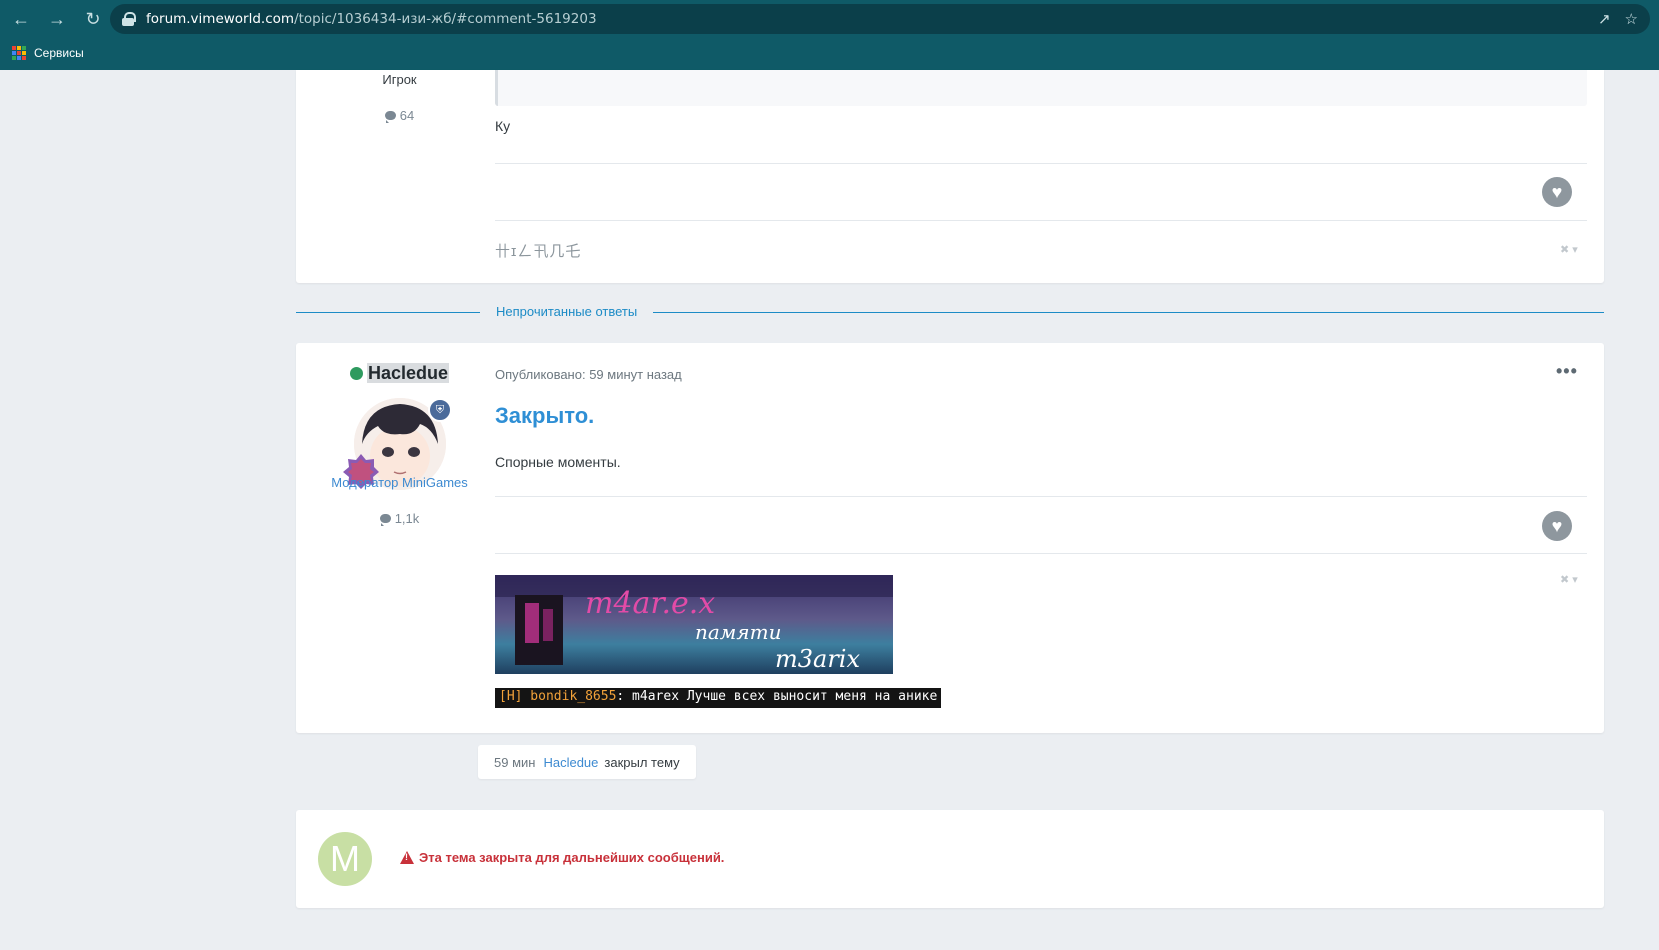 Image resolution: width=1659 pixels, height=950 pixels. Describe the element at coordinates (445, 19) in the screenshot. I see `url-path: /topic/1036434-изи-жб/#comment-5619203` at that location.